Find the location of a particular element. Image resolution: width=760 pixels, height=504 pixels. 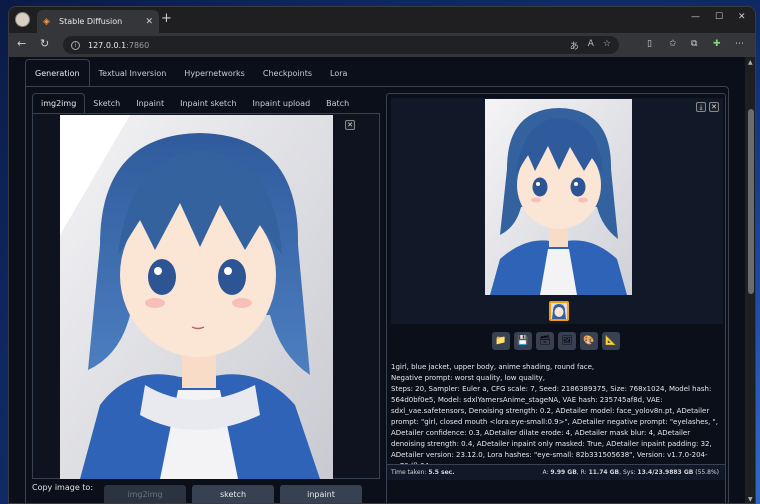

scroll-up-icon: ▲ is located at coordinates (750, 62).